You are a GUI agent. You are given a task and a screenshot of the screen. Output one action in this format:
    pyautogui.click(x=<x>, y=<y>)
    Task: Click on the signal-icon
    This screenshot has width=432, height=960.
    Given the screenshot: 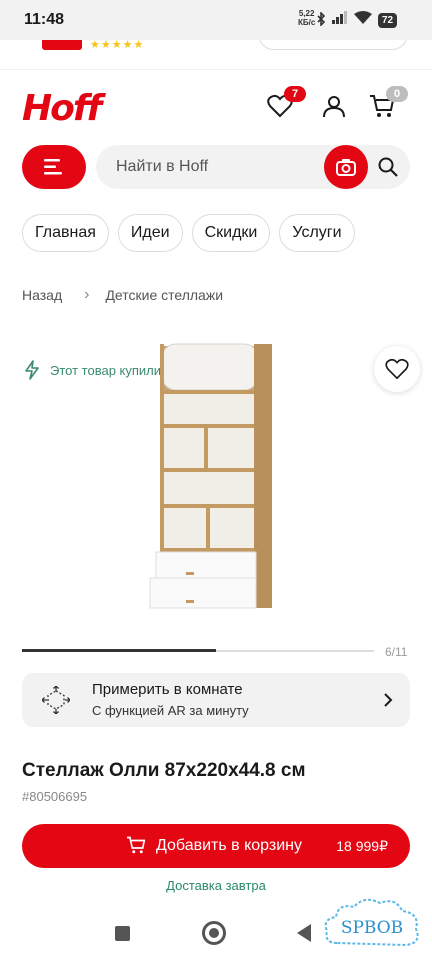 What is the action you would take?
    pyautogui.click(x=340, y=20)
    